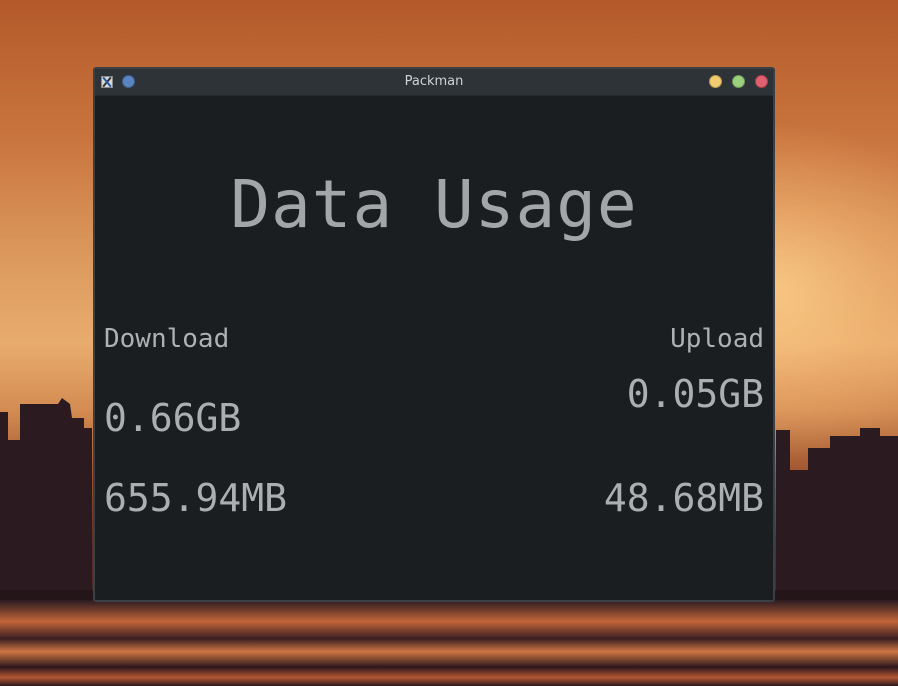  Describe the element at coordinates (715, 81) in the screenshot. I see `minimize-button` at that location.